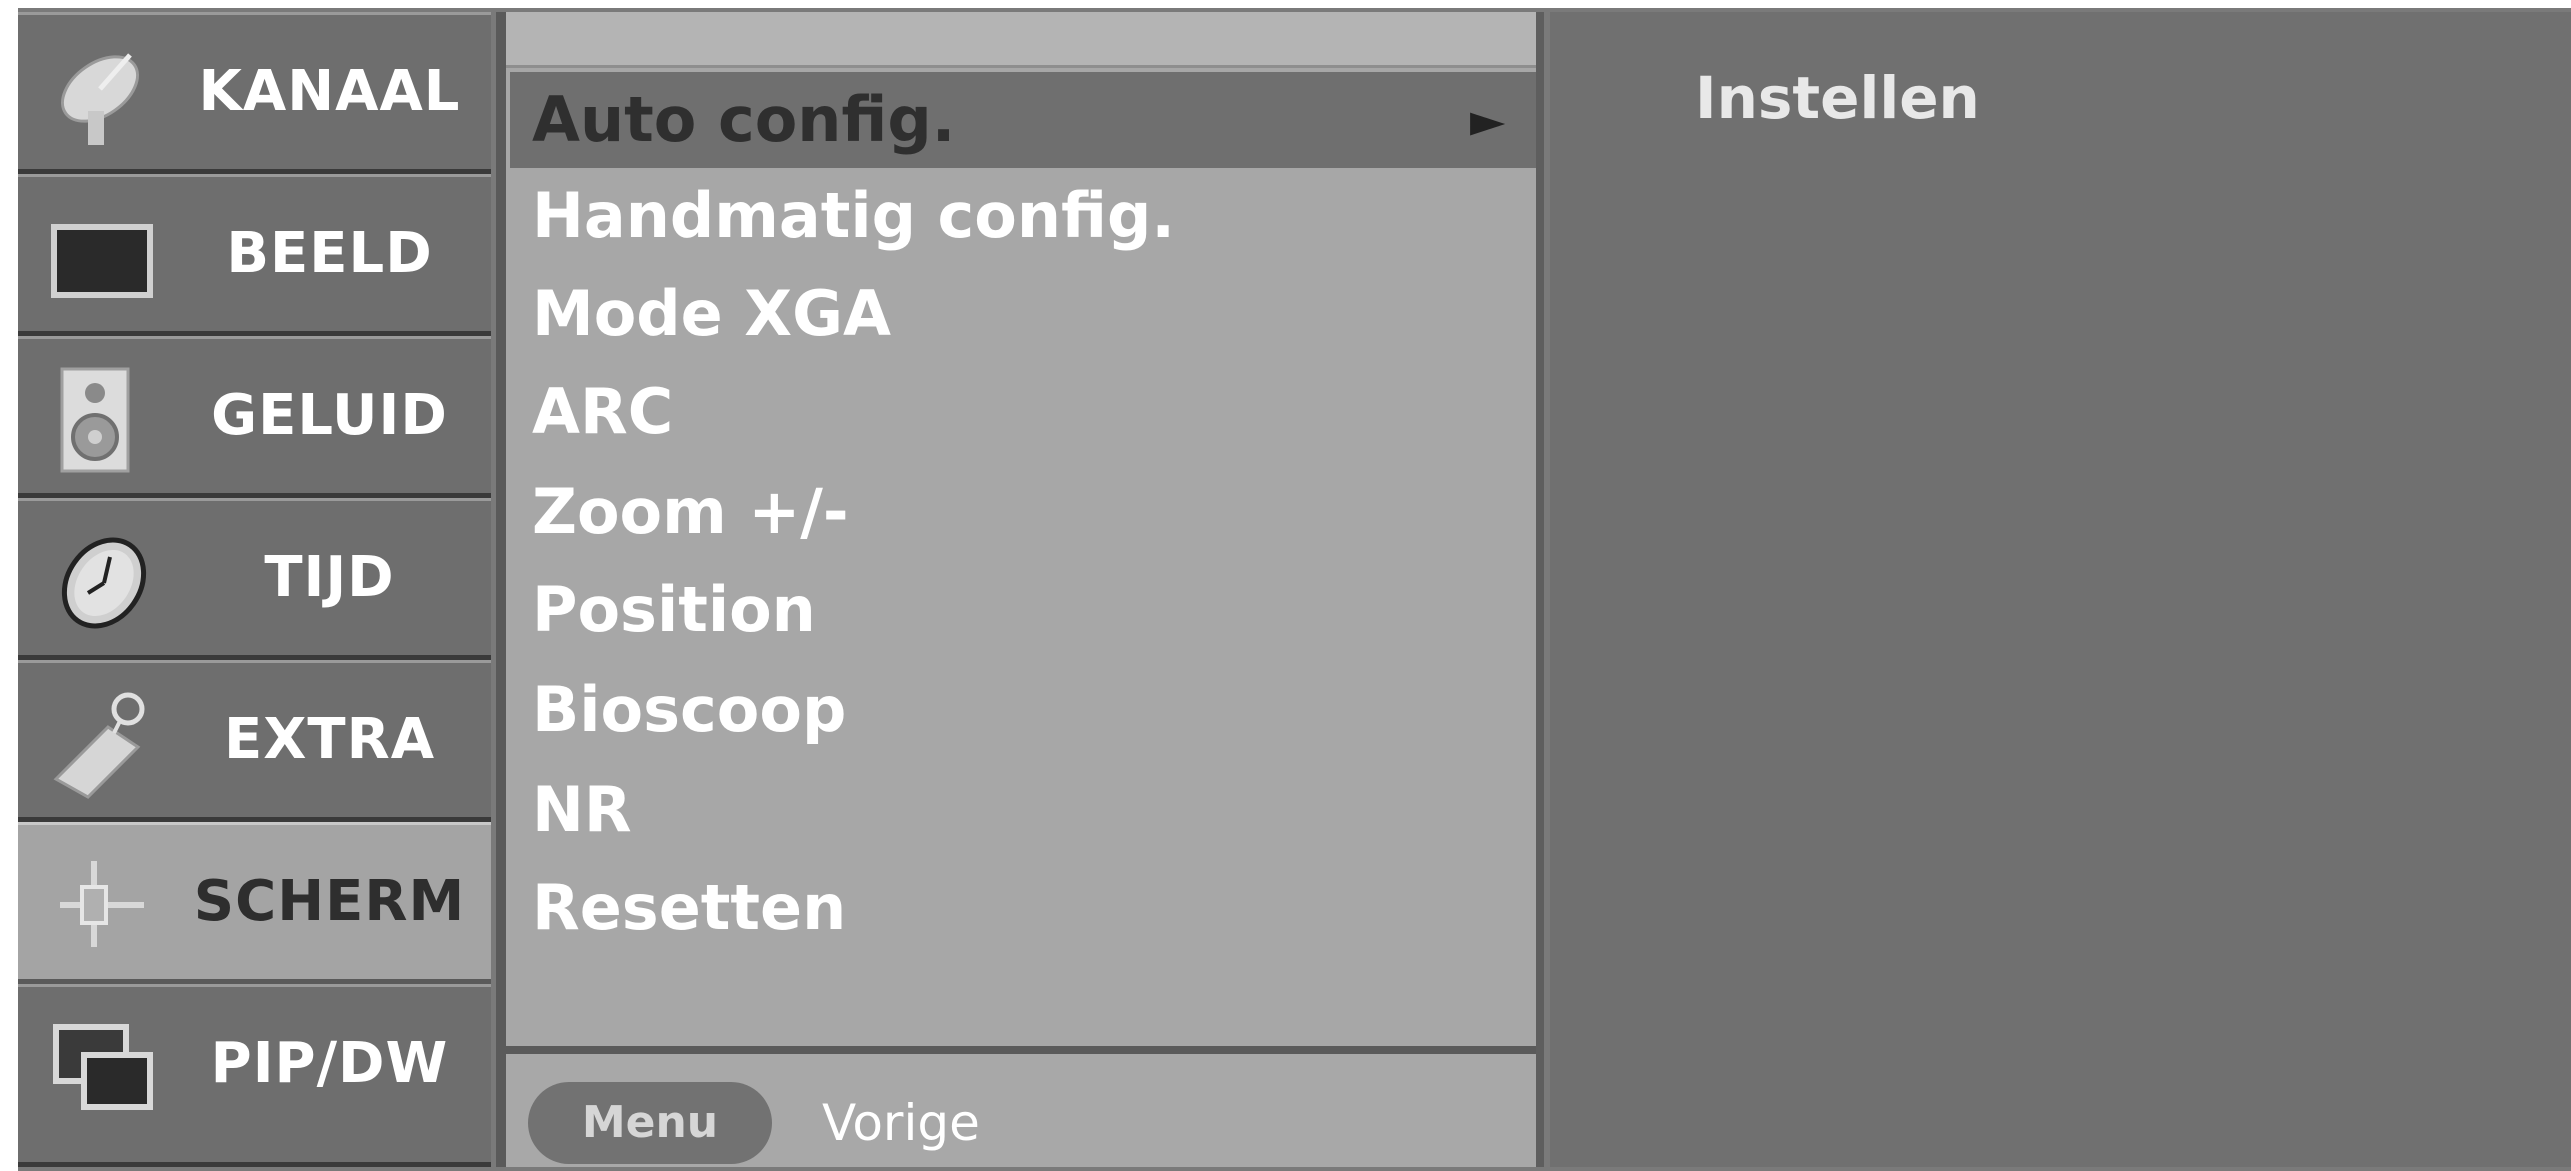 The height and width of the screenshot is (1171, 2571). I want to click on category-geluid: GELUID, so click(254, 417).